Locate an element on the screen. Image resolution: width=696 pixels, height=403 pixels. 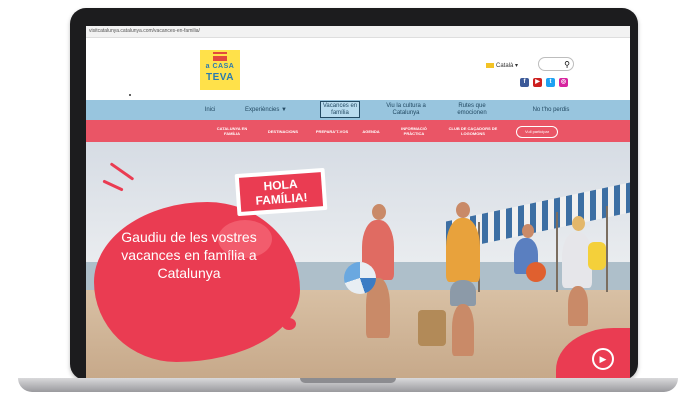
subnav-item-destinacions: DESTINACIONS is located at coordinates (283, 131).